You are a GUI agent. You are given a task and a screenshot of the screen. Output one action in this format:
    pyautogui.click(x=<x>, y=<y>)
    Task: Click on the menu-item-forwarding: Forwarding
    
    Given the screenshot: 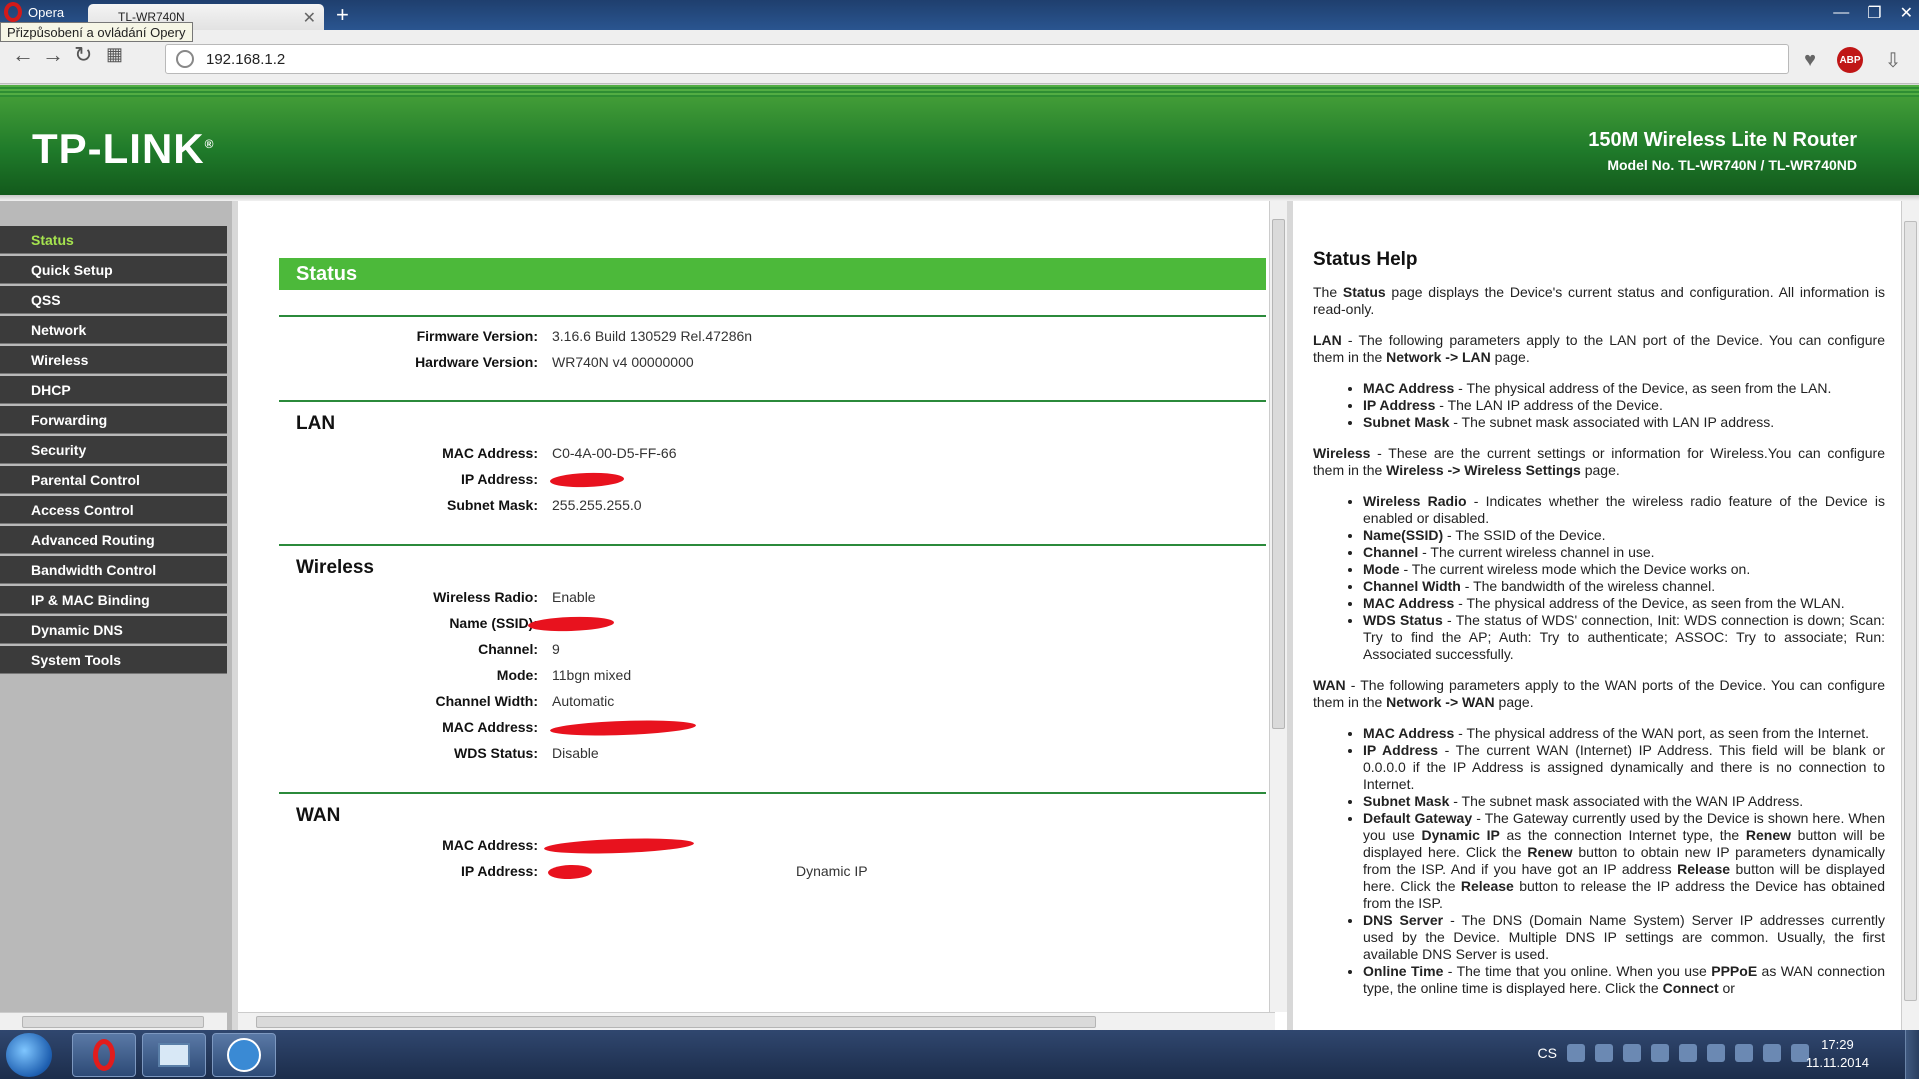 What is the action you would take?
    pyautogui.click(x=113, y=420)
    